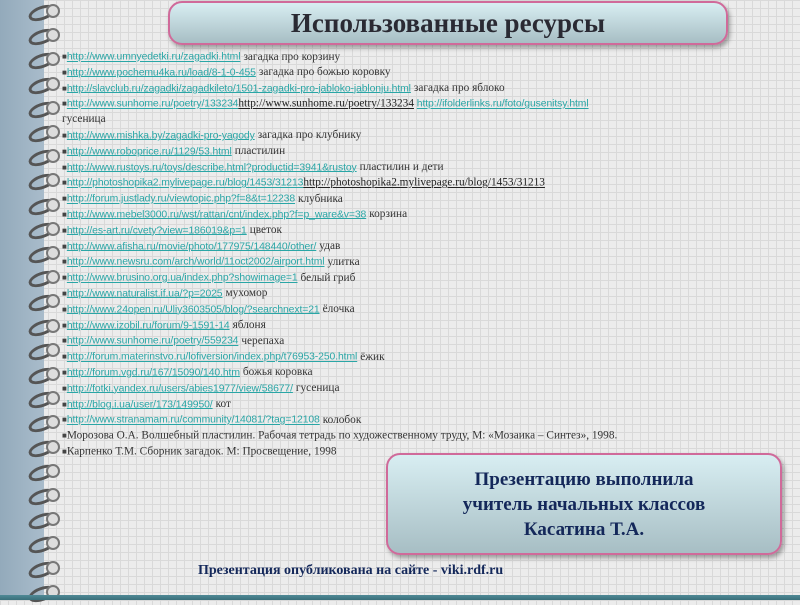  What do you see at coordinates (223, 404) in the screenshot?
I see `resource-description: кот` at bounding box center [223, 404].